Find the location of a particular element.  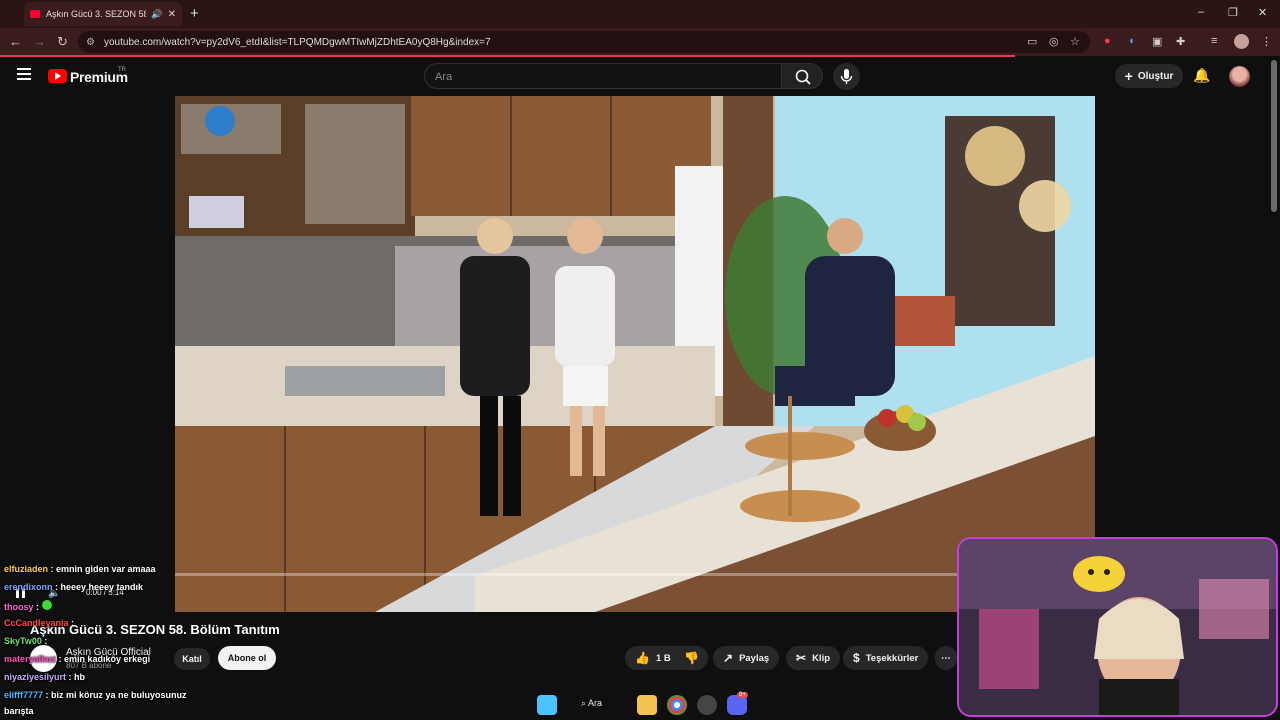

search-button is located at coordinates (802, 76).